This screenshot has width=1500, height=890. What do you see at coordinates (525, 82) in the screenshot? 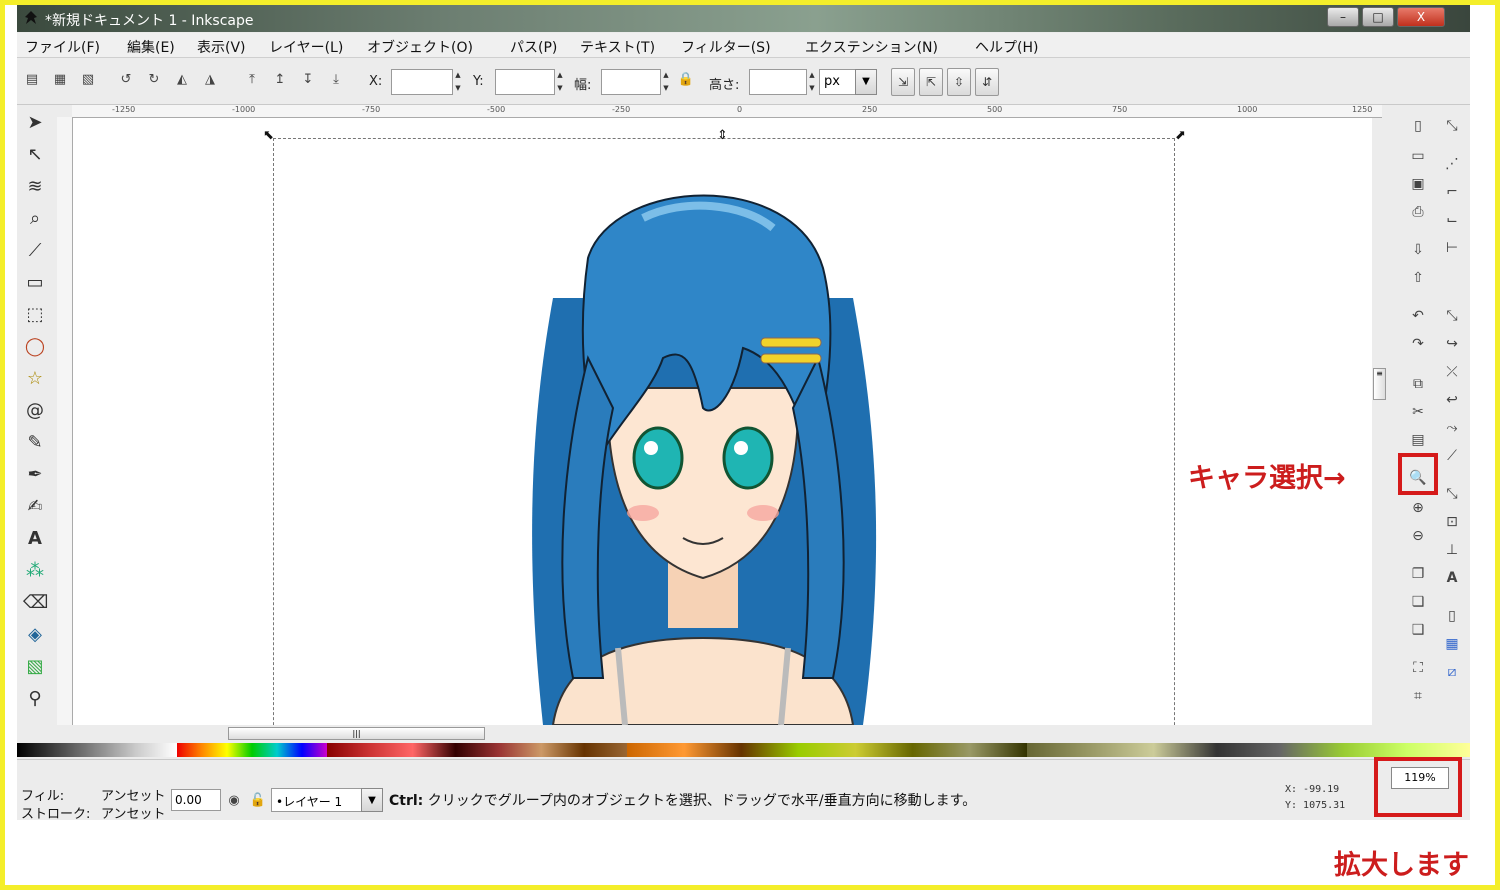
I see `y-input` at bounding box center [525, 82].